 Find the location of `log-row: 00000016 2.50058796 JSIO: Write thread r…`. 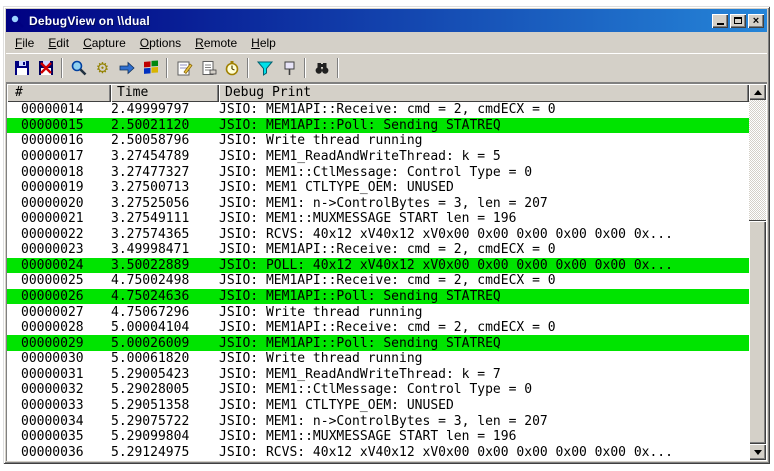

log-row: 00000016 2.50058796 JSIO: Write thread r… is located at coordinates (378, 141).